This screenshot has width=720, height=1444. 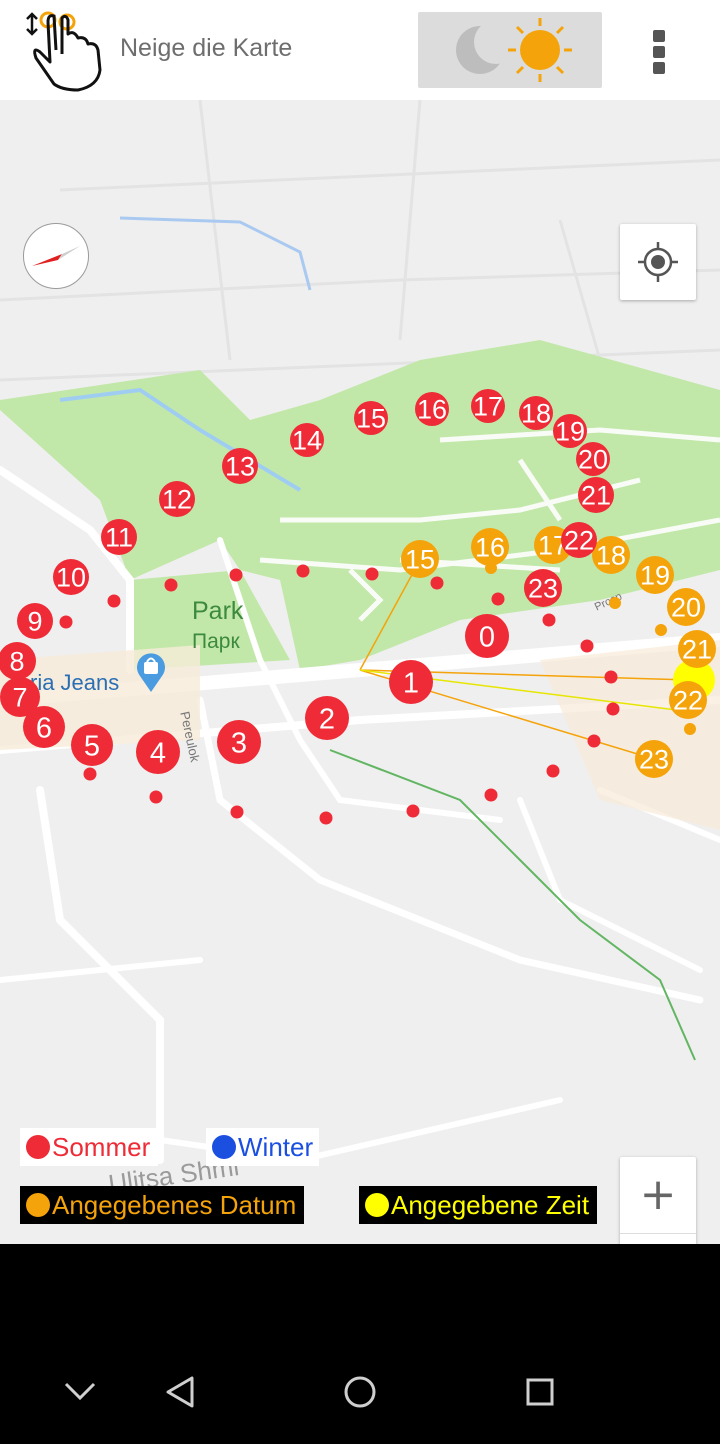 I want to click on sun-icon, so click(x=540, y=50).